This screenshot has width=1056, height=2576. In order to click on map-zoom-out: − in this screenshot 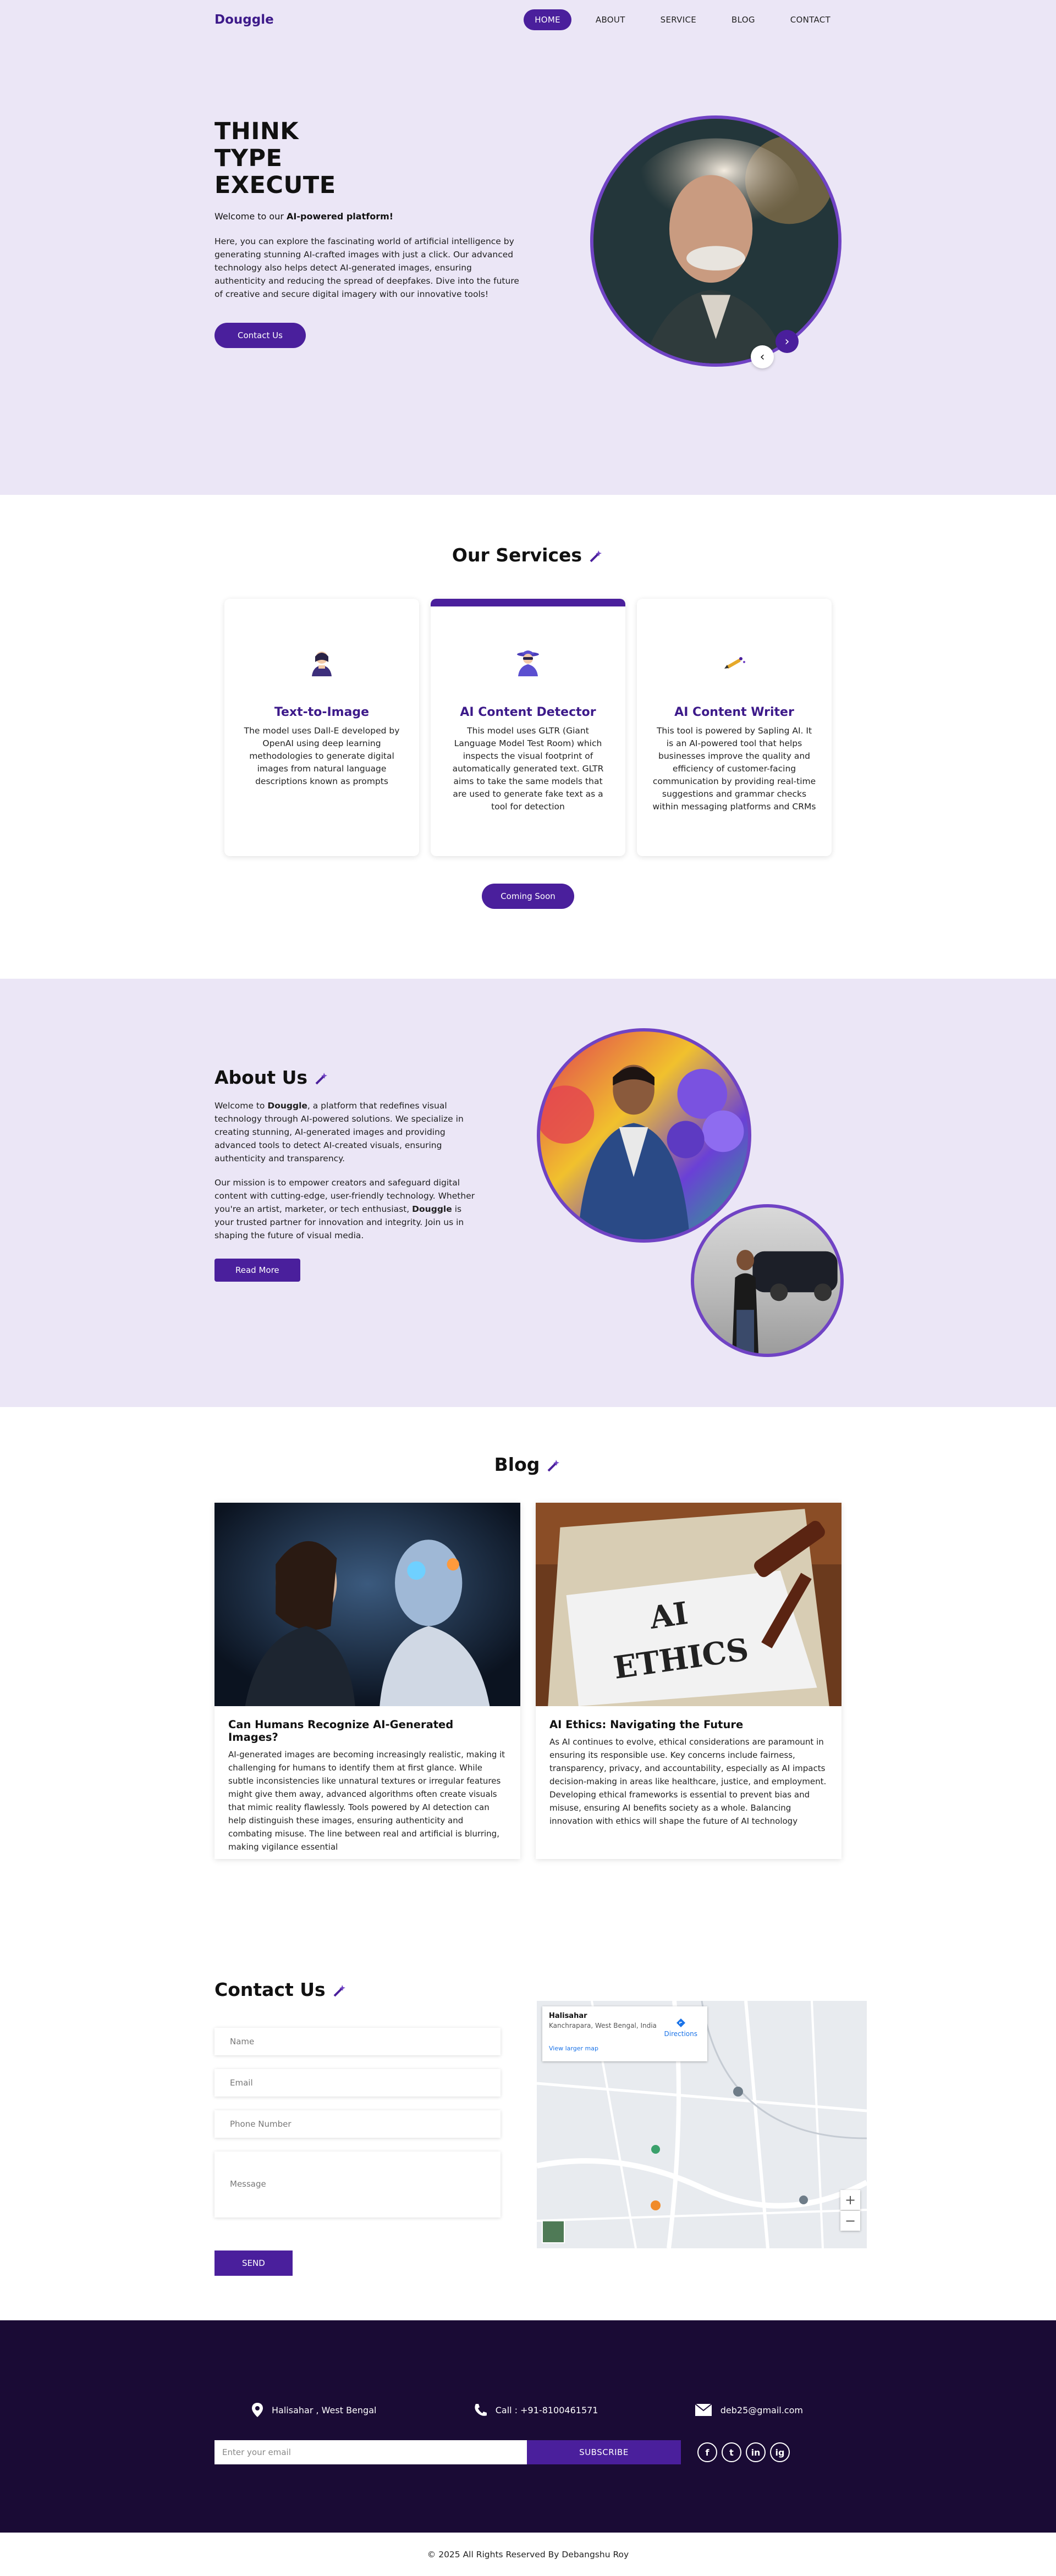, I will do `click(850, 2221)`.